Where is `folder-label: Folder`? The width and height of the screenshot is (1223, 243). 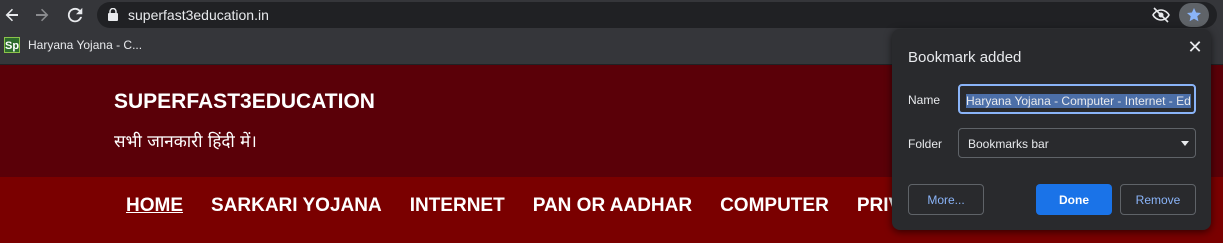
folder-label: Folder is located at coordinates (925, 144).